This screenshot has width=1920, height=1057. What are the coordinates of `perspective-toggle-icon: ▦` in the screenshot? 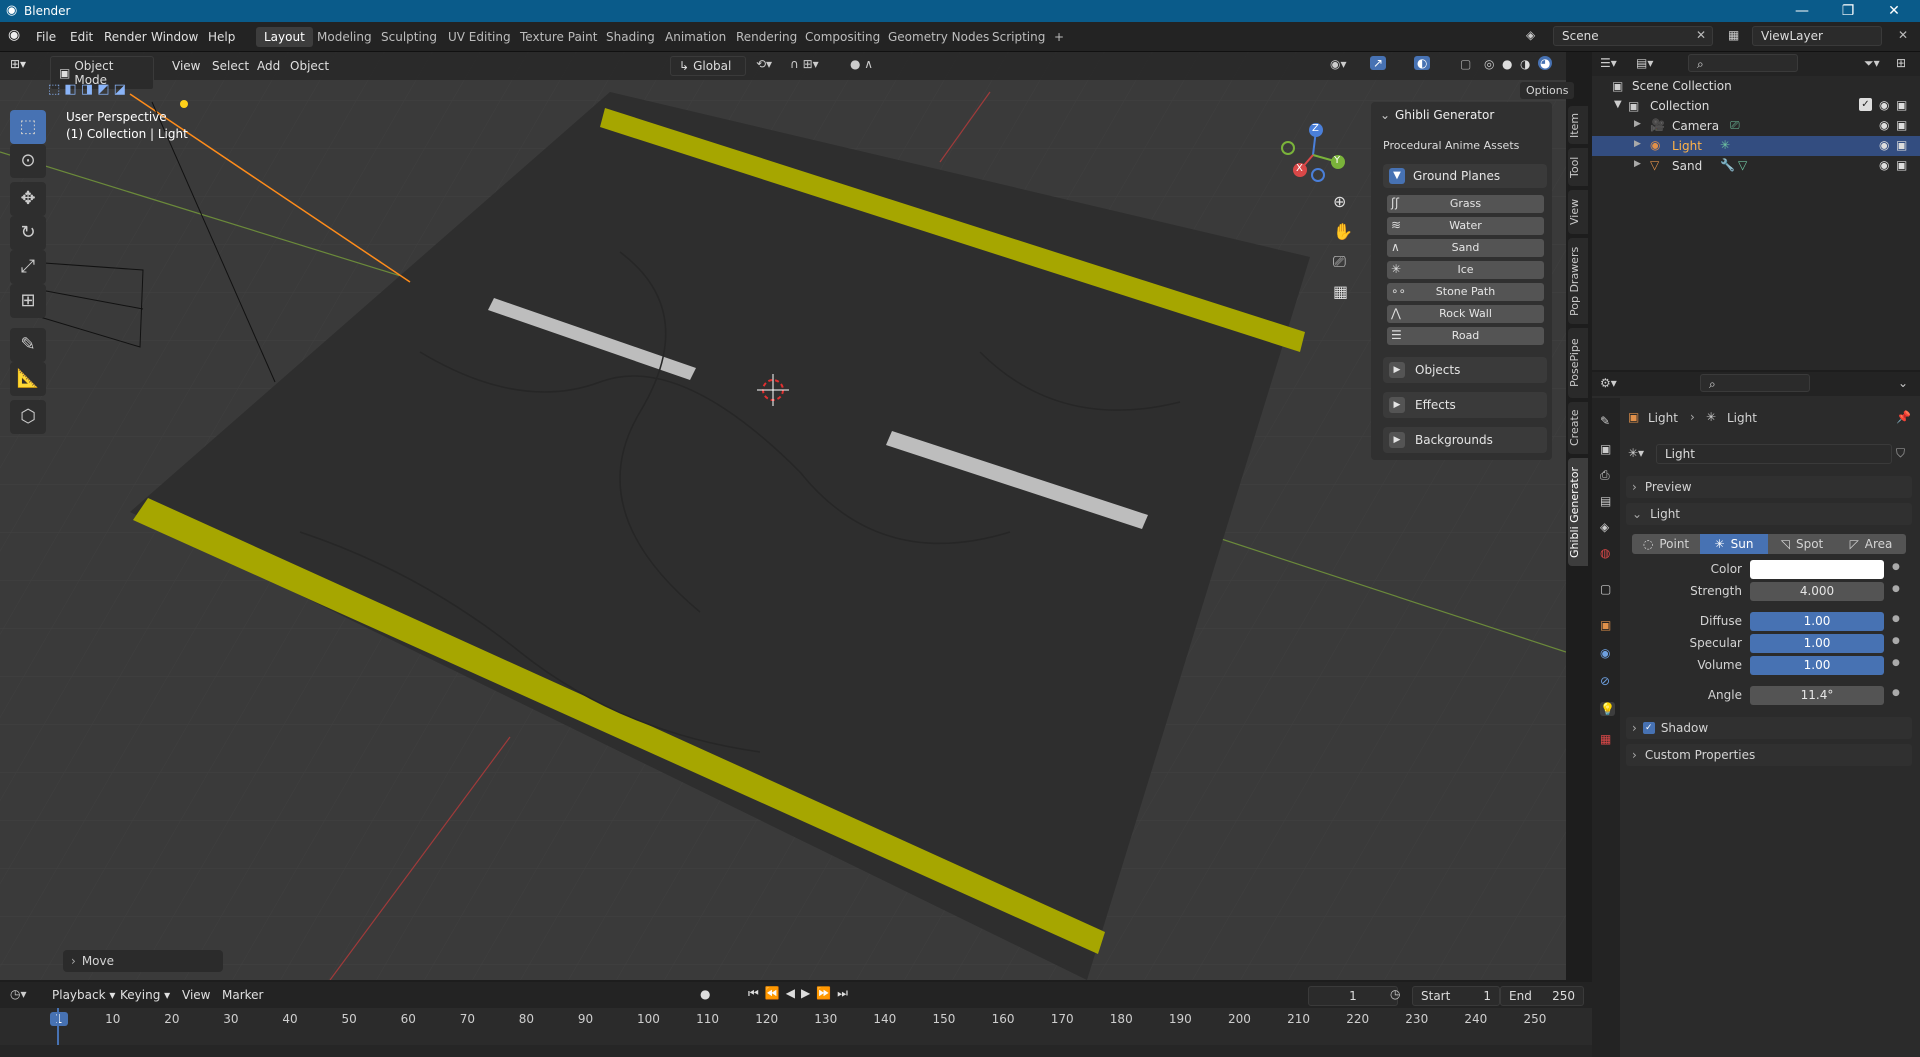 It's located at (1340, 291).